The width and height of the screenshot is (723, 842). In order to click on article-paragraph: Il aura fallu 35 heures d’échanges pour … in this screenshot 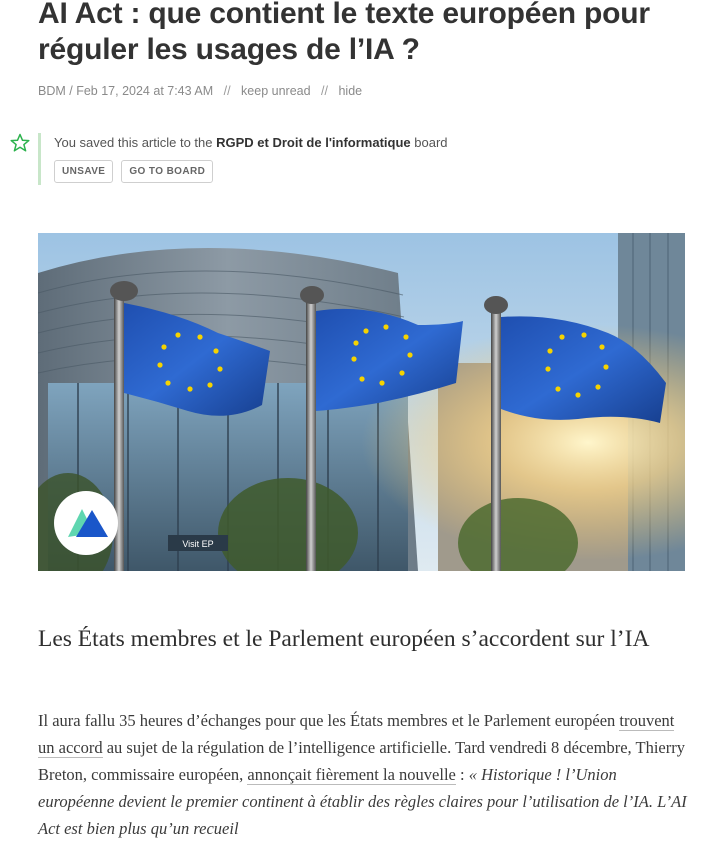, I will do `click(362, 774)`.